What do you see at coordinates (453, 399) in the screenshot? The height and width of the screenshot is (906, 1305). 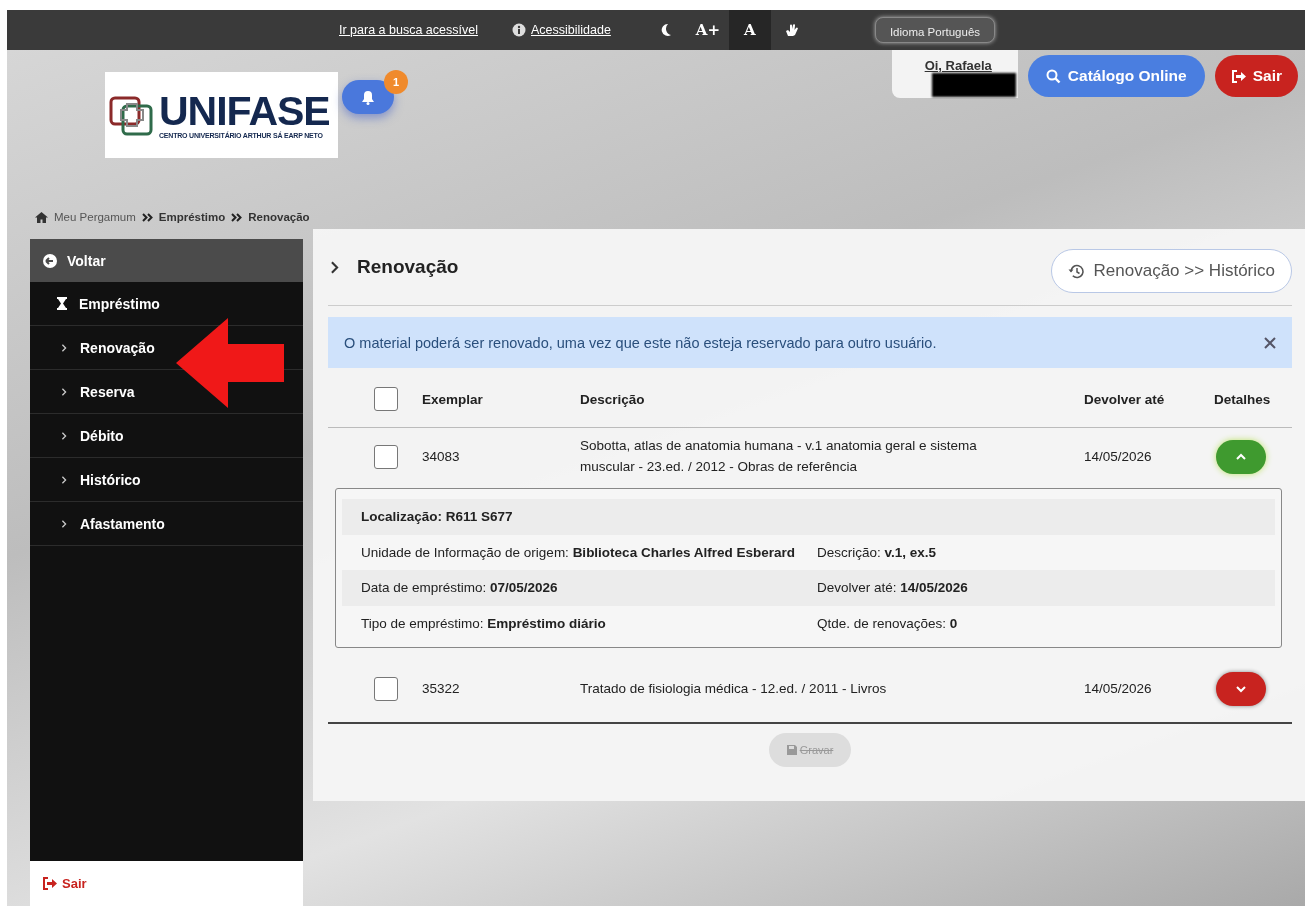 I see `column-header: Exemplar` at bounding box center [453, 399].